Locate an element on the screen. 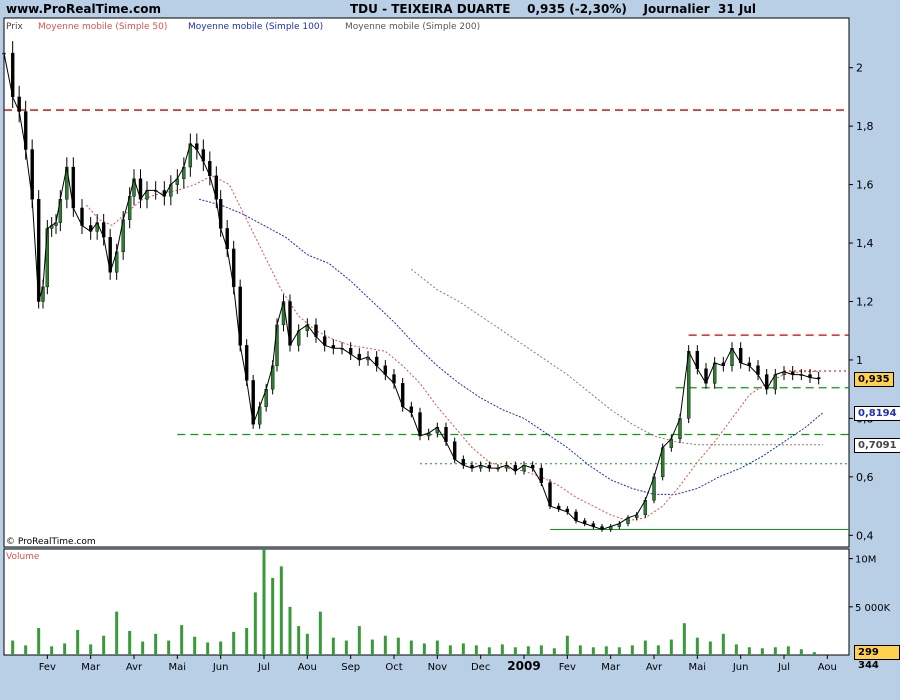 Image resolution: width=900 pixels, height=700 pixels. value-tag: 0,7091 is located at coordinates (877, 445).